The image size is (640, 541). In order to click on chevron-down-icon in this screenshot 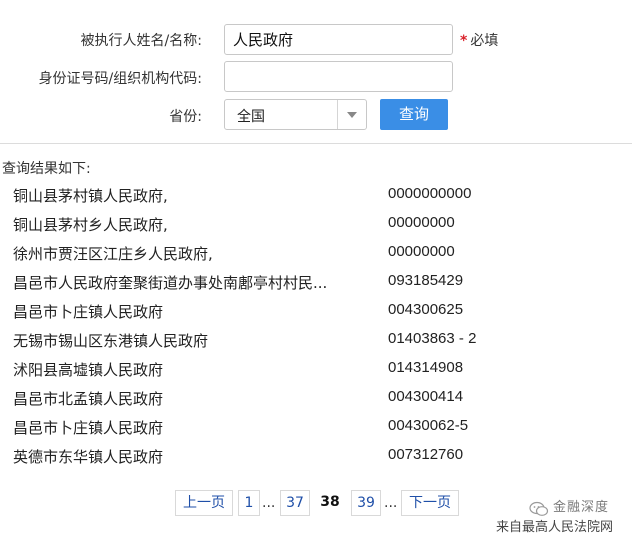, I will do `click(352, 115)`.